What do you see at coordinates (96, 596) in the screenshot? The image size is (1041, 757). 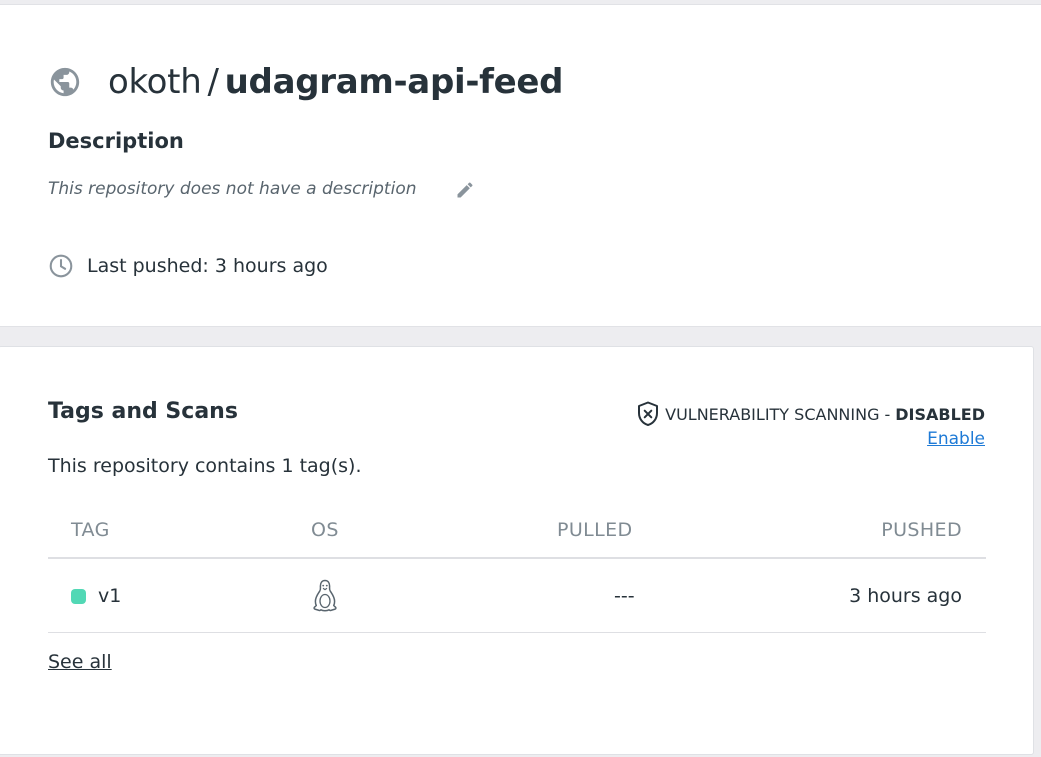 I see `tag-cell: v1` at bounding box center [96, 596].